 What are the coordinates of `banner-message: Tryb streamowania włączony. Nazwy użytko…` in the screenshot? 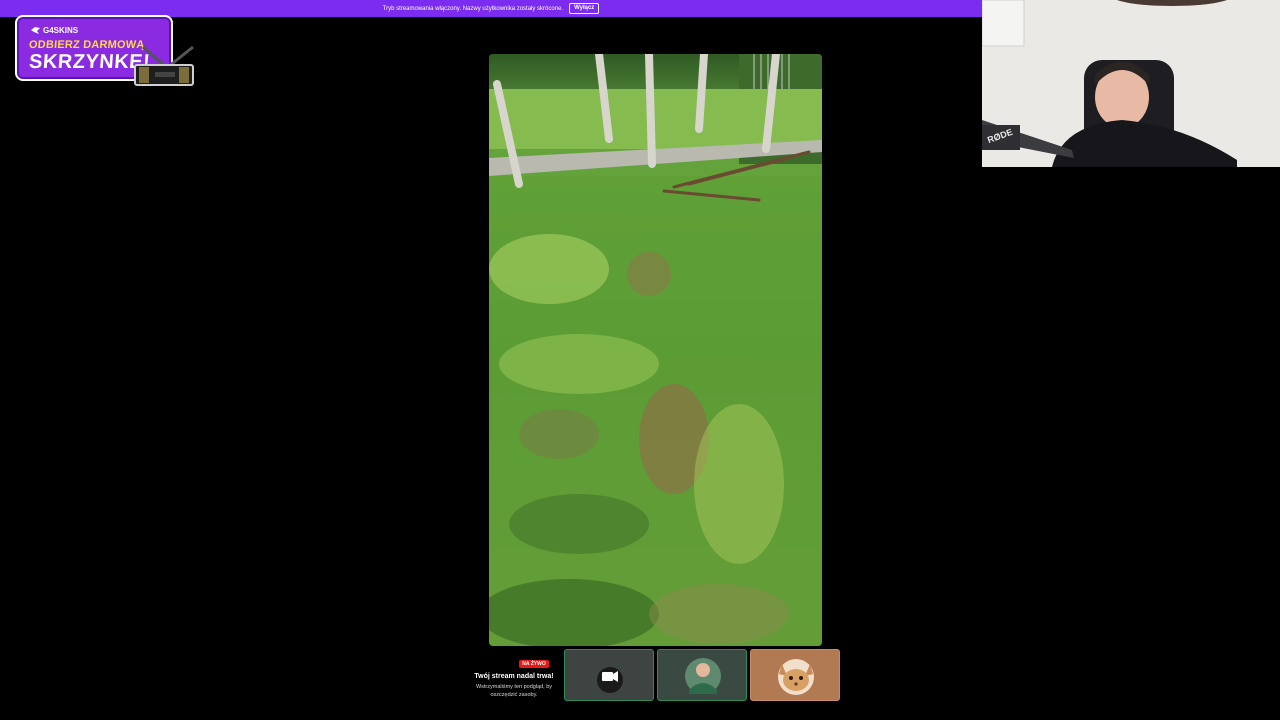 It's located at (473, 8).